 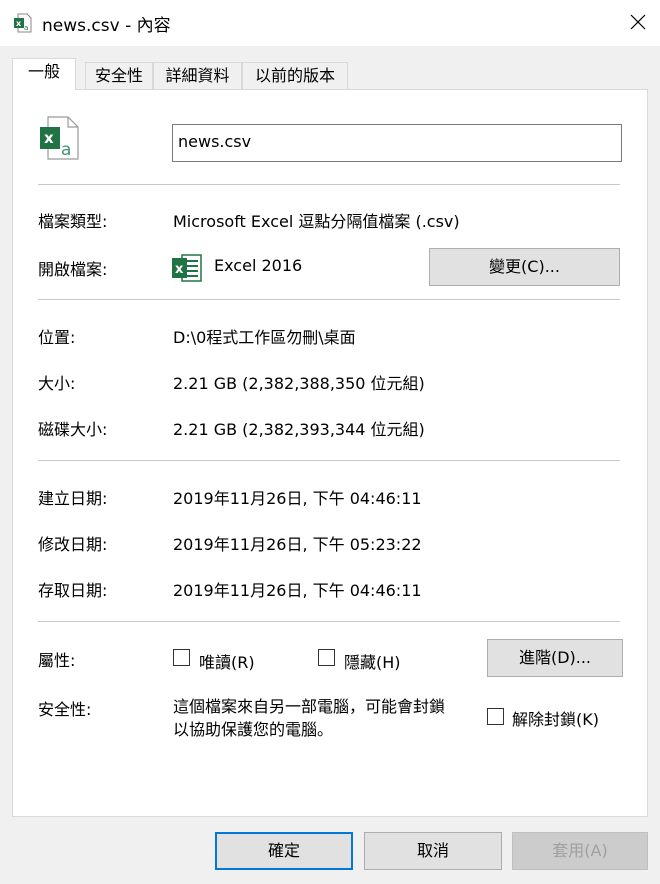 What do you see at coordinates (73, 590) in the screenshot?
I see `accessed-label: 存取日期:` at bounding box center [73, 590].